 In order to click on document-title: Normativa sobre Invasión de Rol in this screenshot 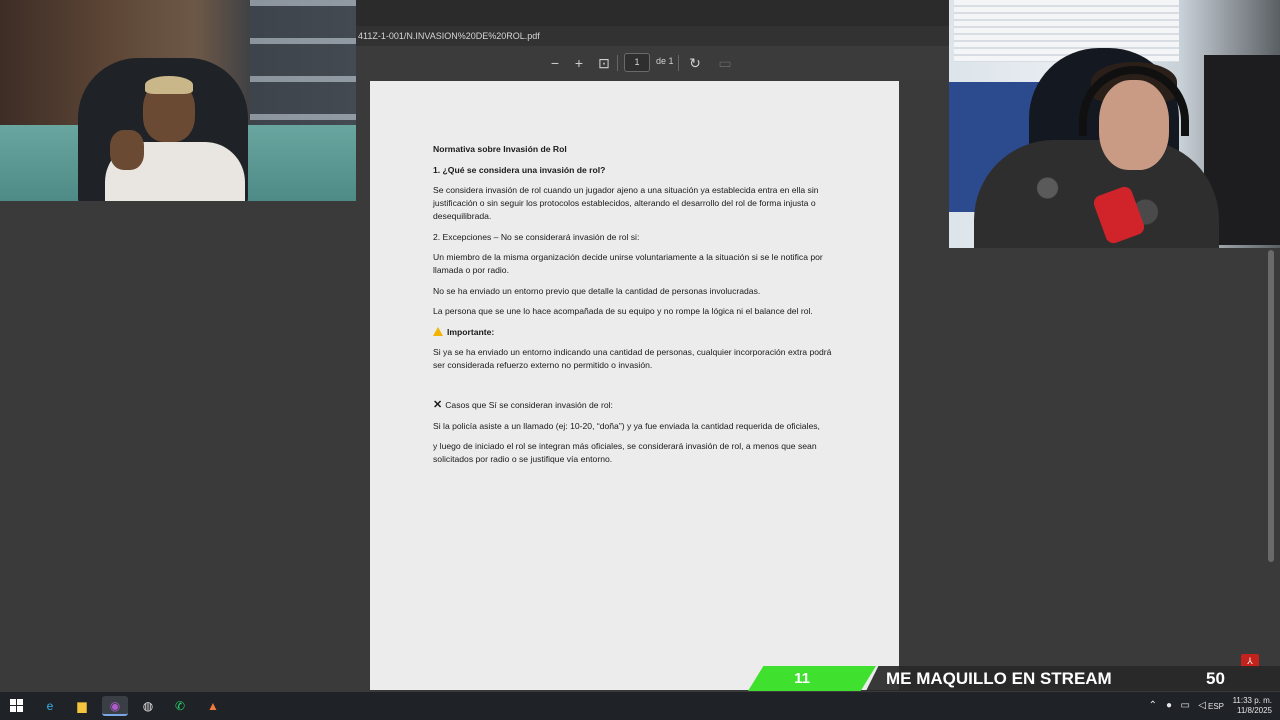, I will do `click(500, 149)`.